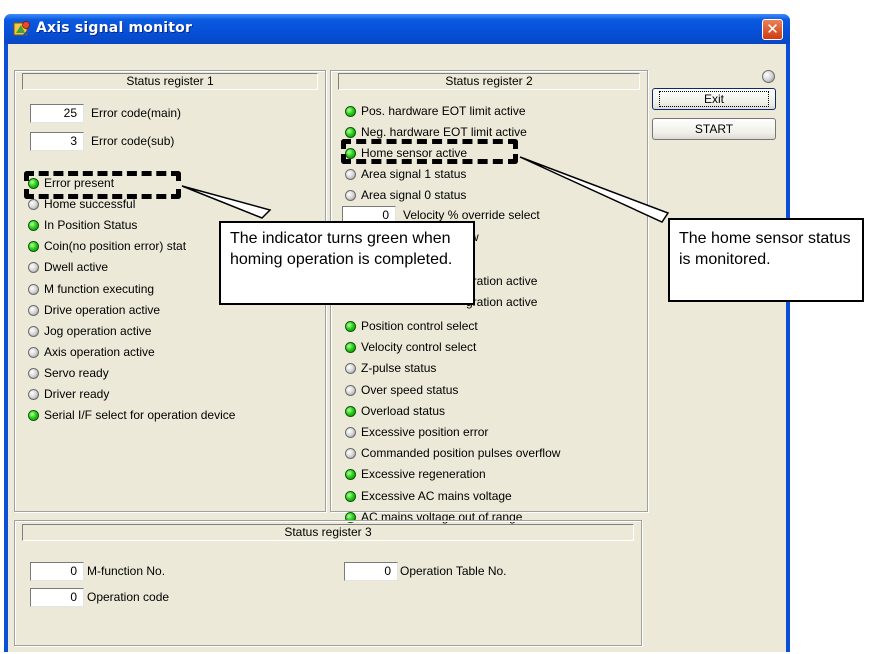 This screenshot has height=654, width=876. What do you see at coordinates (410, 389) in the screenshot?
I see `sr2-indicator-label: Over speed status` at bounding box center [410, 389].